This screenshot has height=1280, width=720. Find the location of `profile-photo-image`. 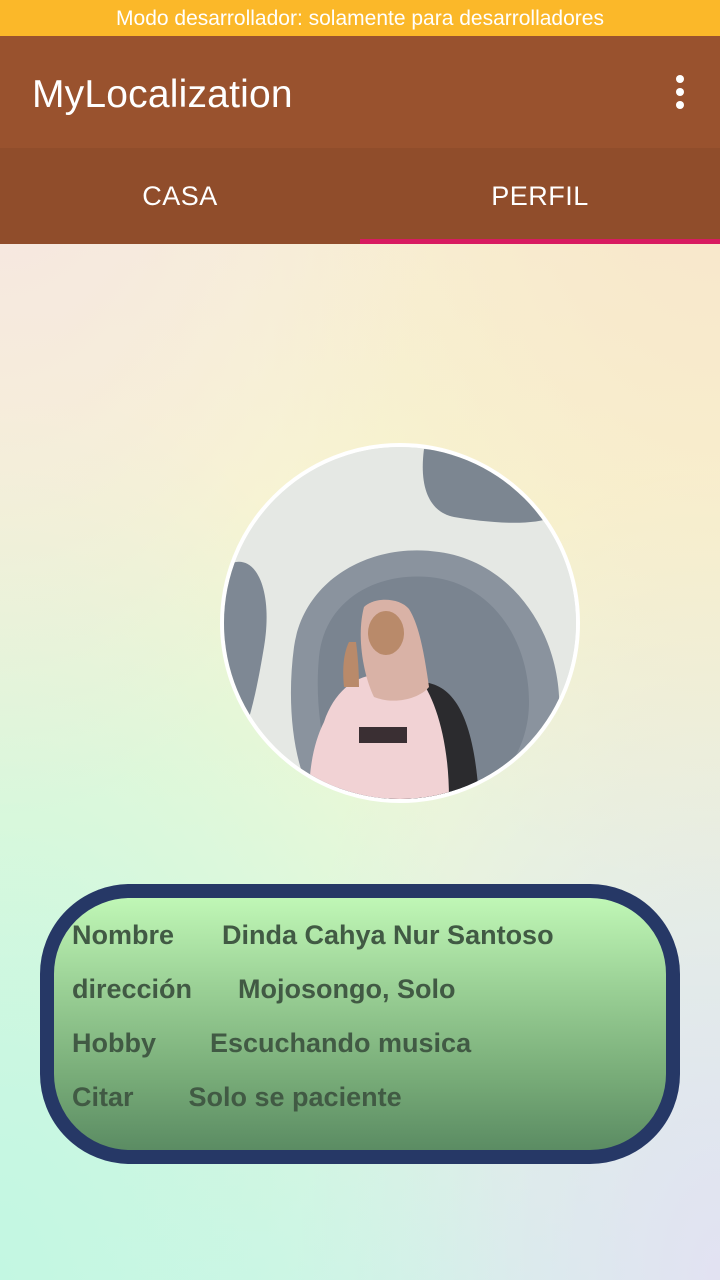

profile-photo-image is located at coordinates (400, 623).